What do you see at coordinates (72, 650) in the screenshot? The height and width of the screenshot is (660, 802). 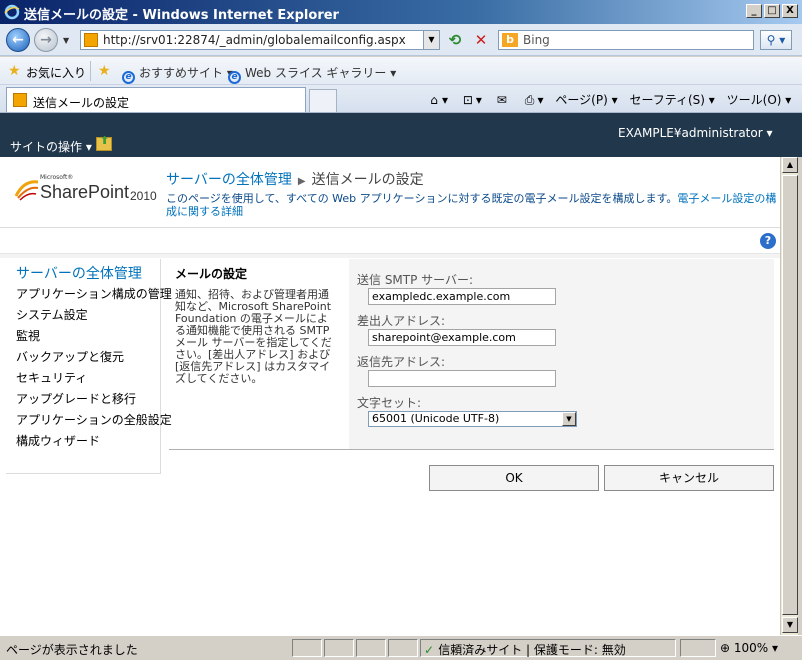 I see `status-text: ページが表示されました` at bounding box center [72, 650].